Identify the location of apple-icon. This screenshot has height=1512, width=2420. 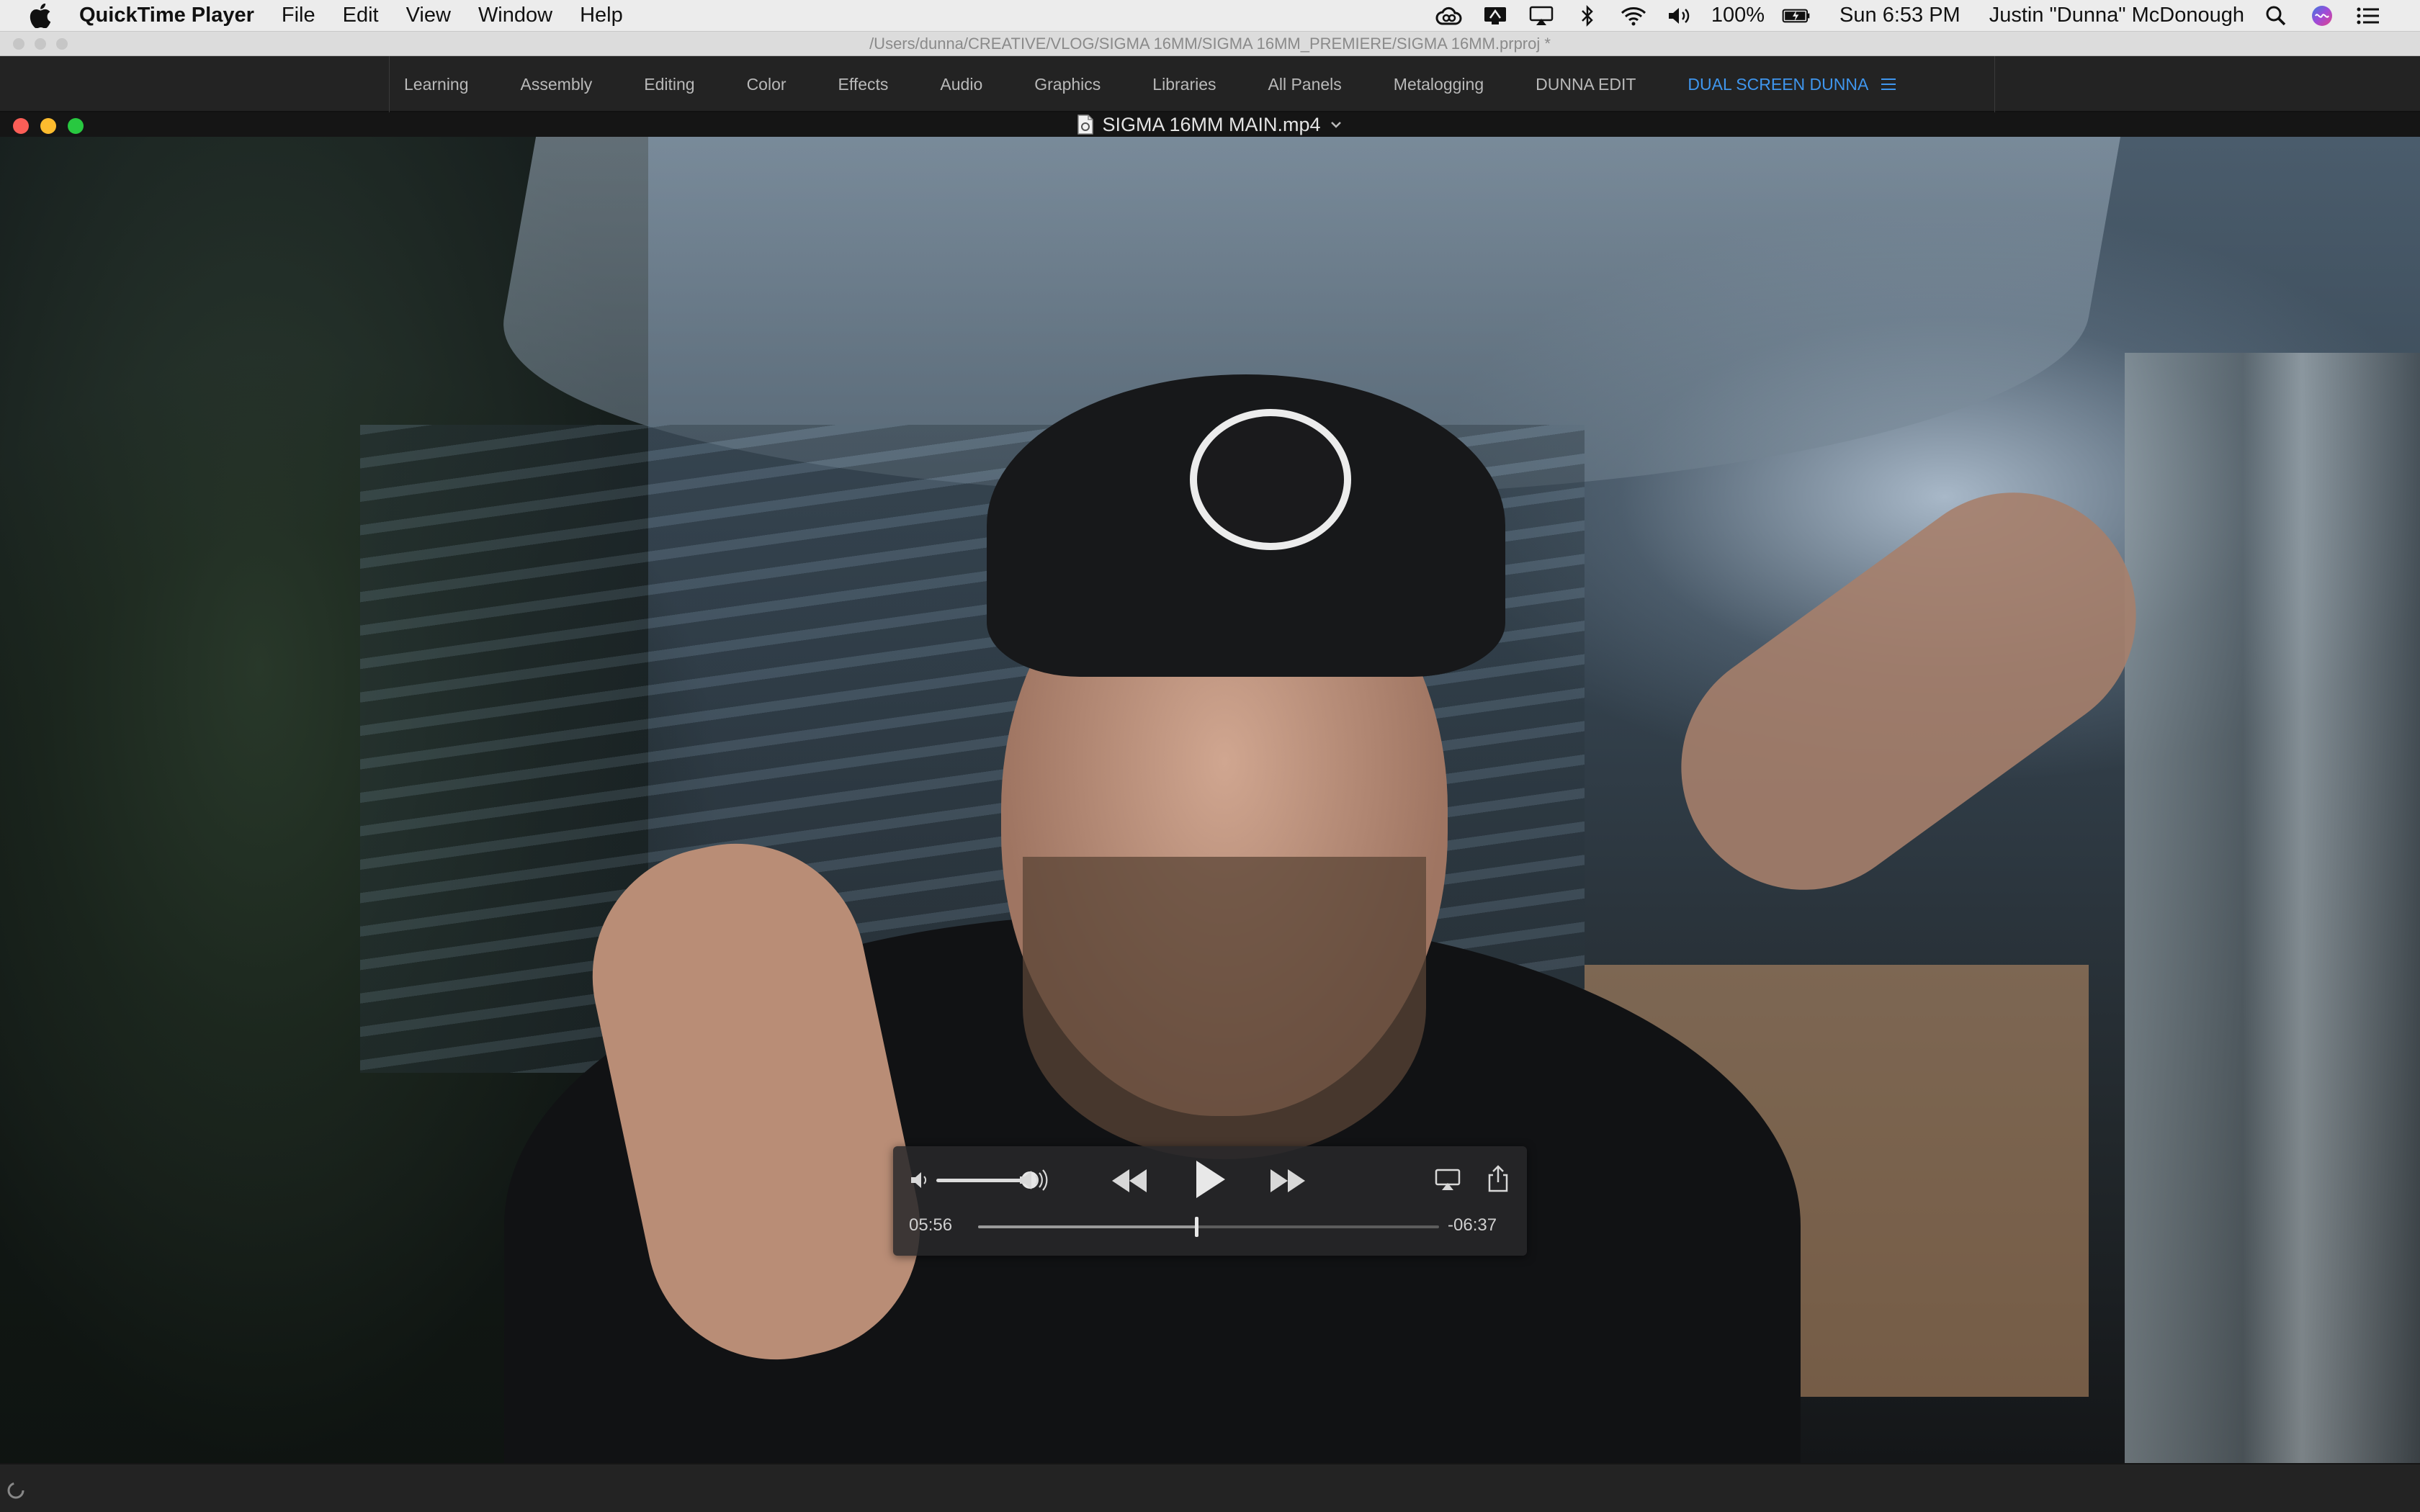
(40, 16).